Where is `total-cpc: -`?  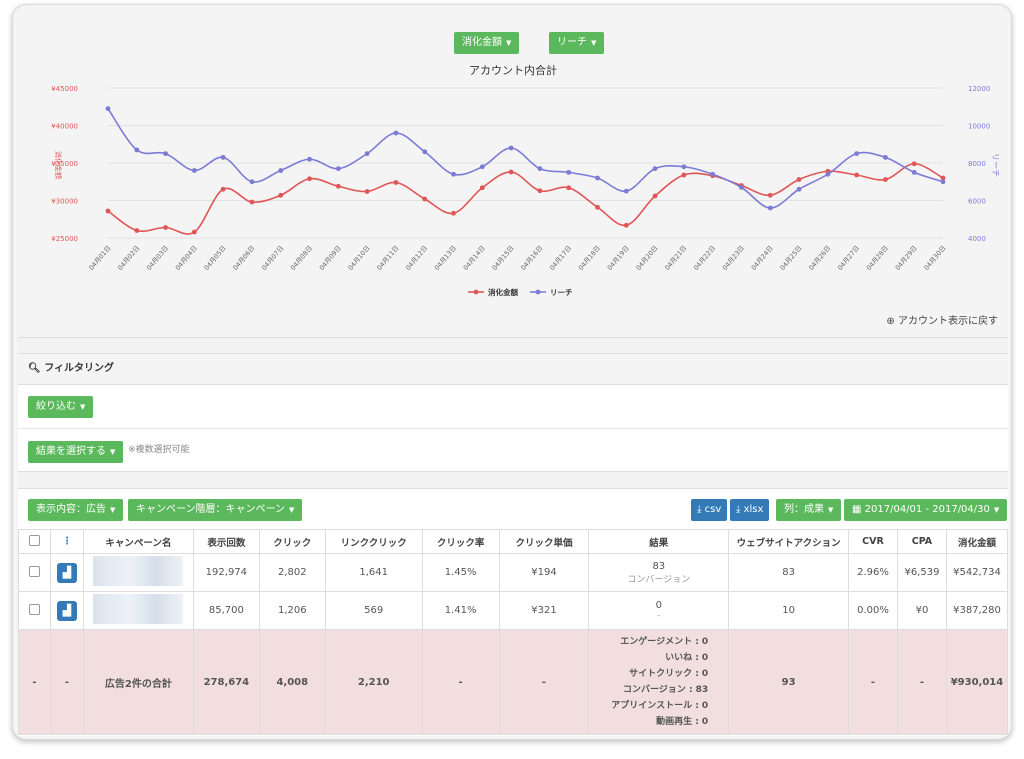 total-cpc: - is located at coordinates (544, 682).